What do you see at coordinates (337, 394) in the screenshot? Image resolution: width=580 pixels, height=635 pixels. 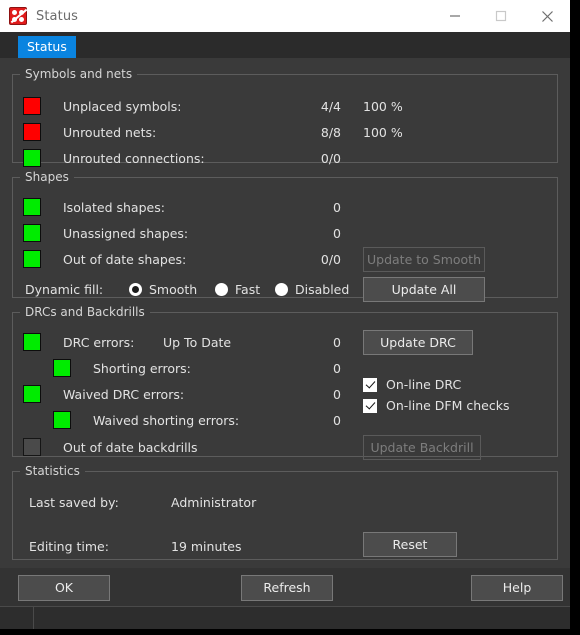 I see `value-waived-drc-errors: 0` at bounding box center [337, 394].